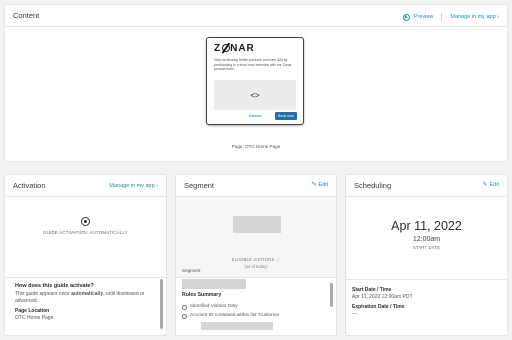 The width and height of the screenshot is (512, 340). Describe the element at coordinates (382, 297) in the screenshot. I see `start-datetime-value: Apr 11, 2022 12:00am PDT` at that location.